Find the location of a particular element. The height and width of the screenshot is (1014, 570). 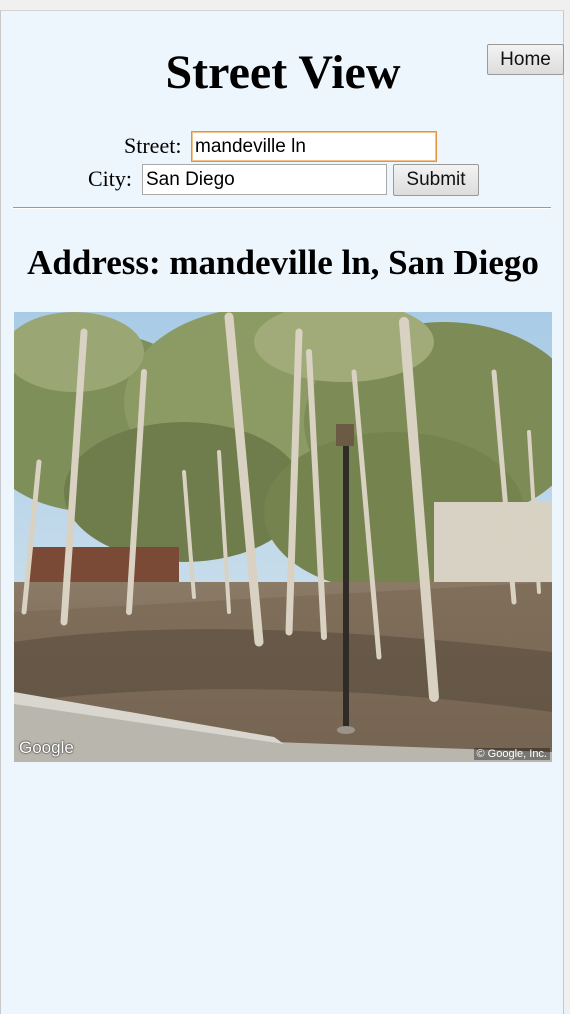

divider is located at coordinates (282, 208).